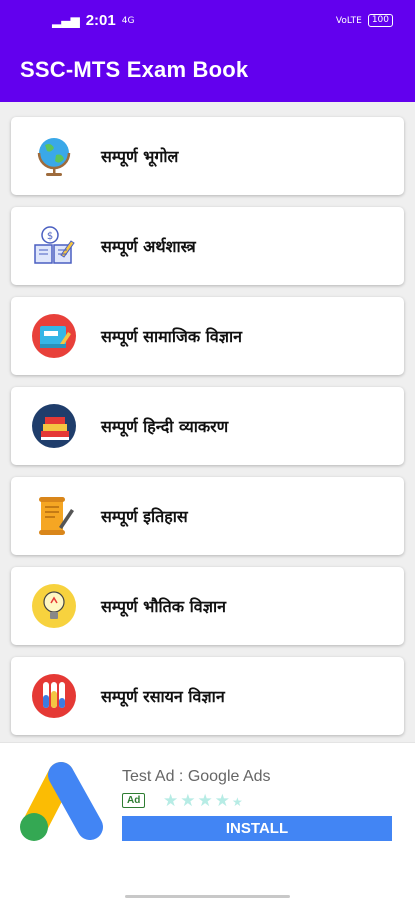 This screenshot has width=415, height=900. I want to click on notebook-icon, so click(54, 336).